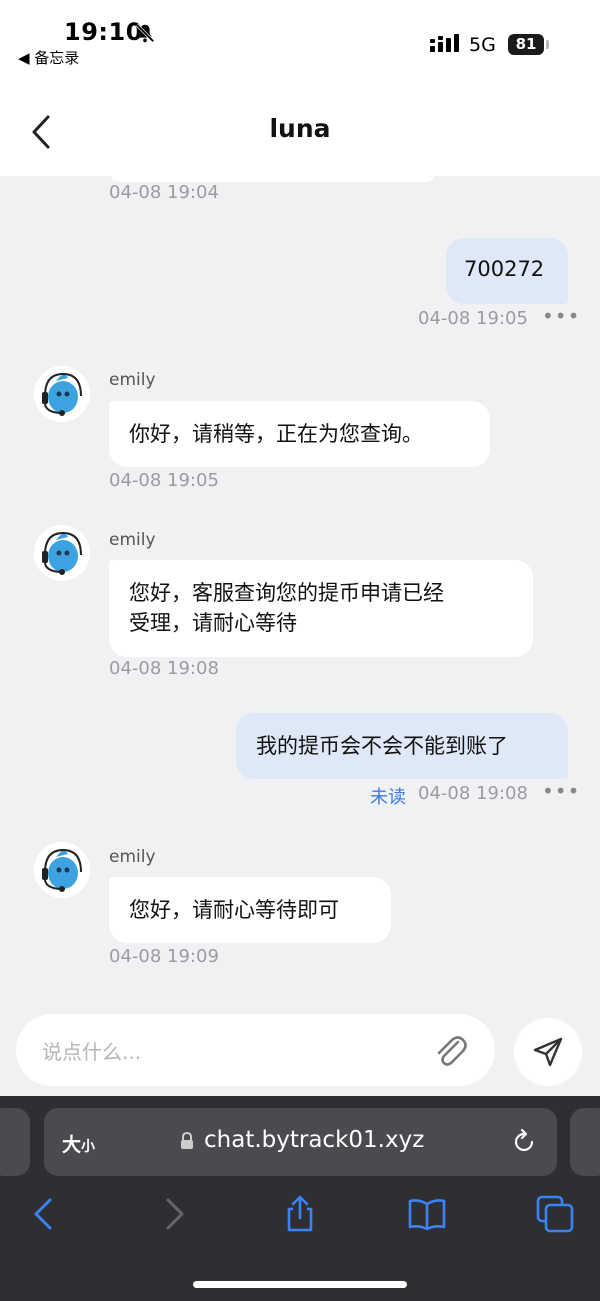 The height and width of the screenshot is (1301, 600). What do you see at coordinates (427, 1214) in the screenshot?
I see `bookmarks-icon` at bounding box center [427, 1214].